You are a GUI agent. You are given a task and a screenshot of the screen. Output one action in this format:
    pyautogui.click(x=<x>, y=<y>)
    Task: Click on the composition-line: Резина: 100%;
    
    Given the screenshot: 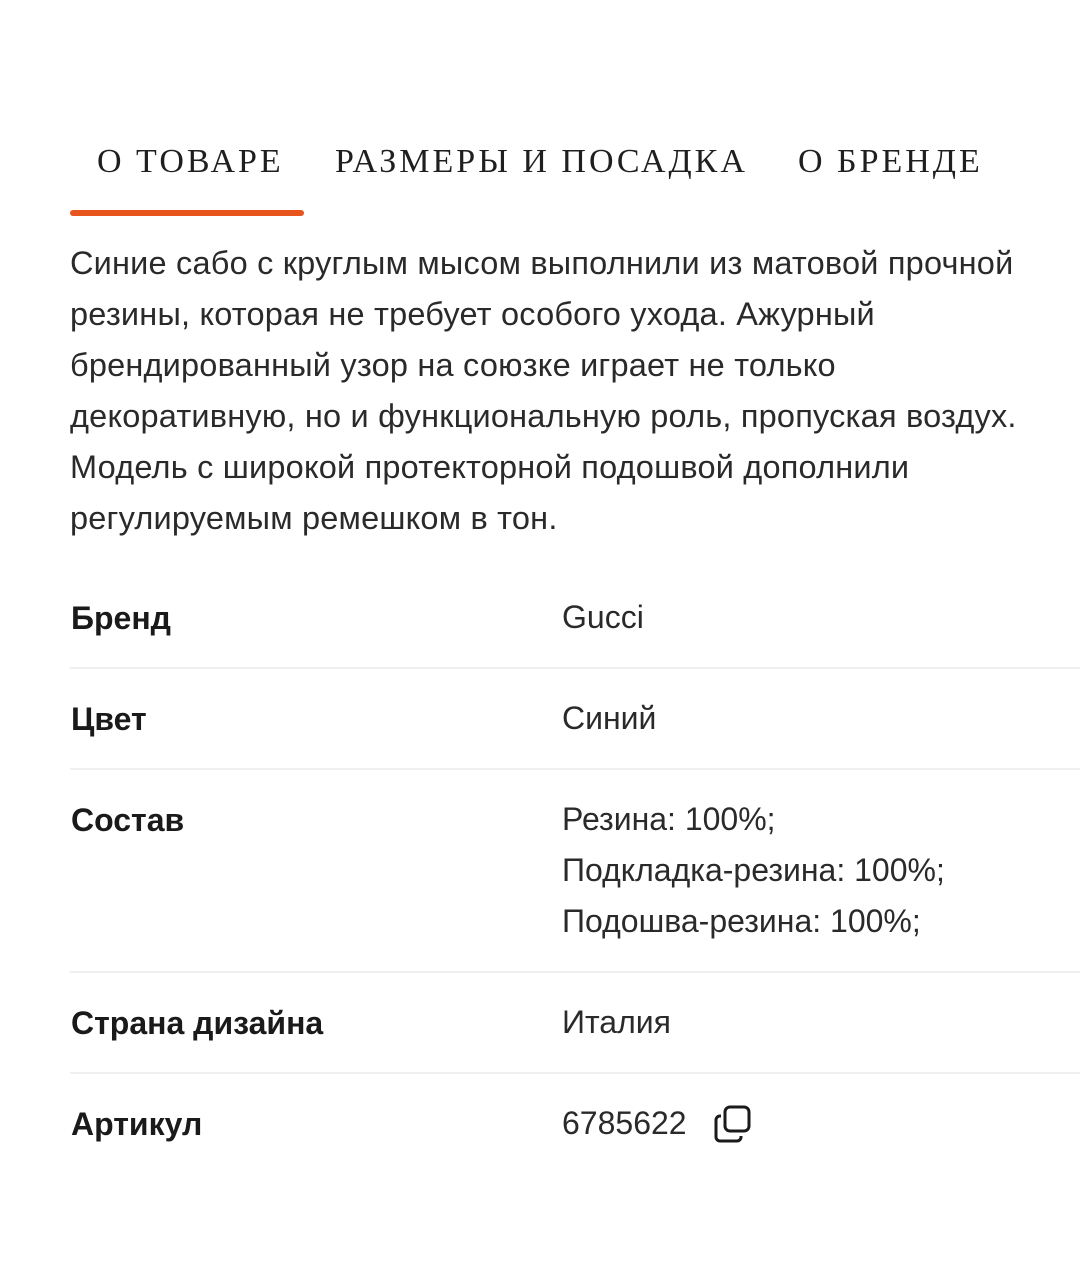 What is the action you would take?
    pyautogui.click(x=669, y=819)
    